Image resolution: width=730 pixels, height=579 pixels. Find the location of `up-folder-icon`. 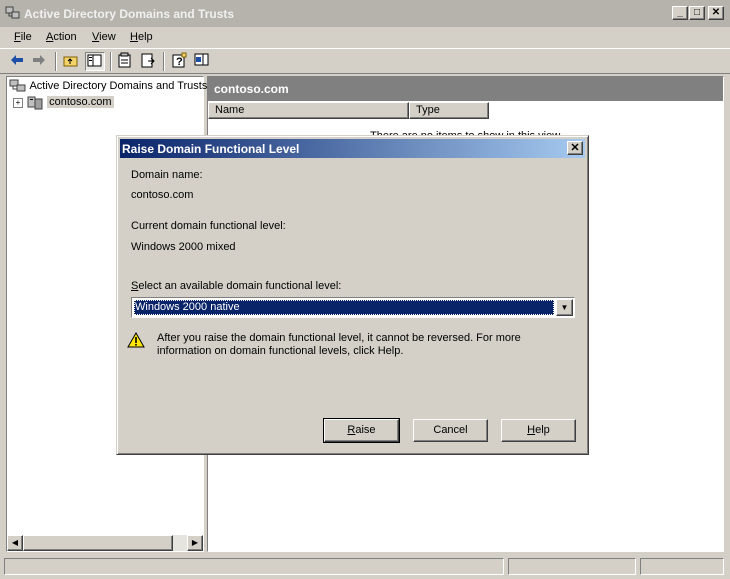

up-folder-icon is located at coordinates (70, 61).